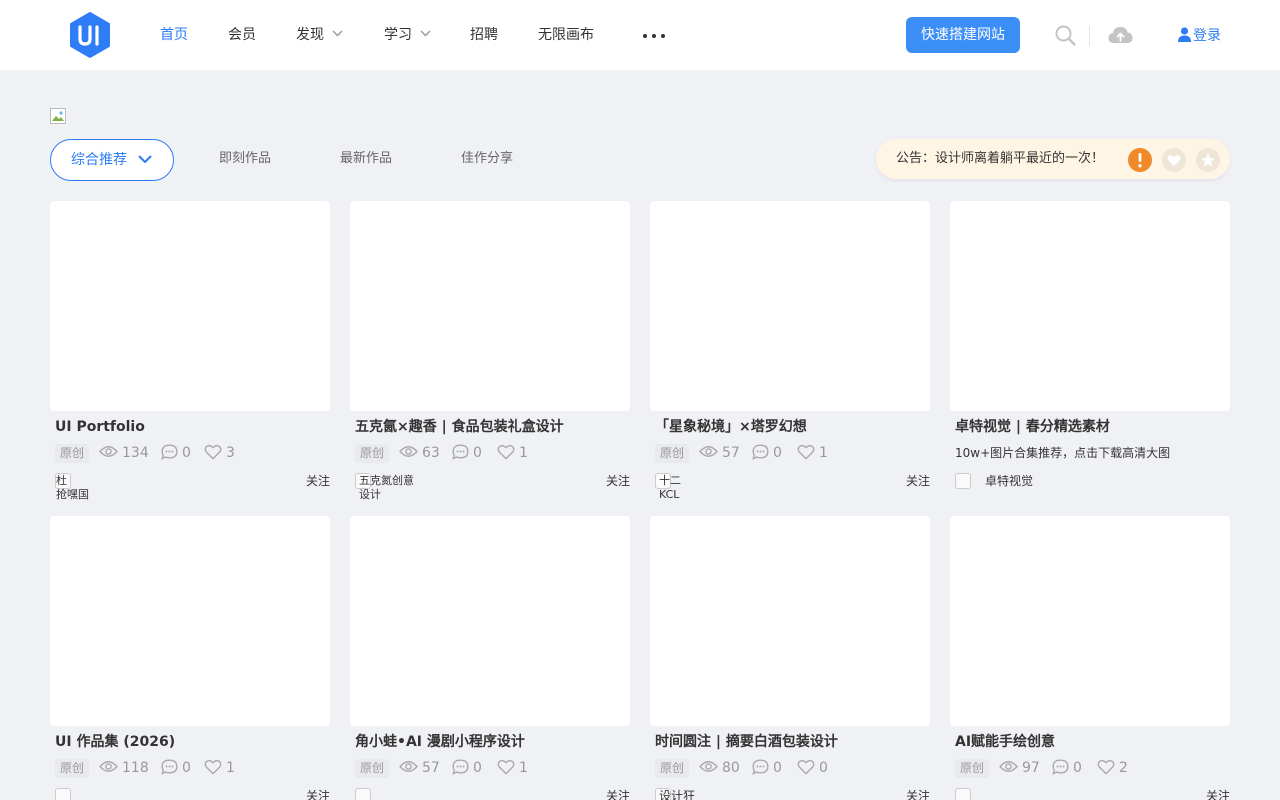 Image resolution: width=1280 pixels, height=800 pixels. I want to click on tab-featured-share: 佳作分享, so click(487, 159).